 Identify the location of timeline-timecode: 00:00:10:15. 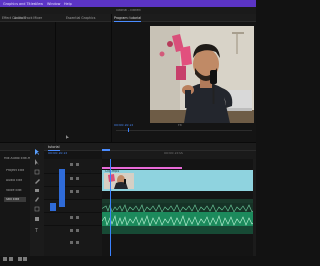
(58, 153).